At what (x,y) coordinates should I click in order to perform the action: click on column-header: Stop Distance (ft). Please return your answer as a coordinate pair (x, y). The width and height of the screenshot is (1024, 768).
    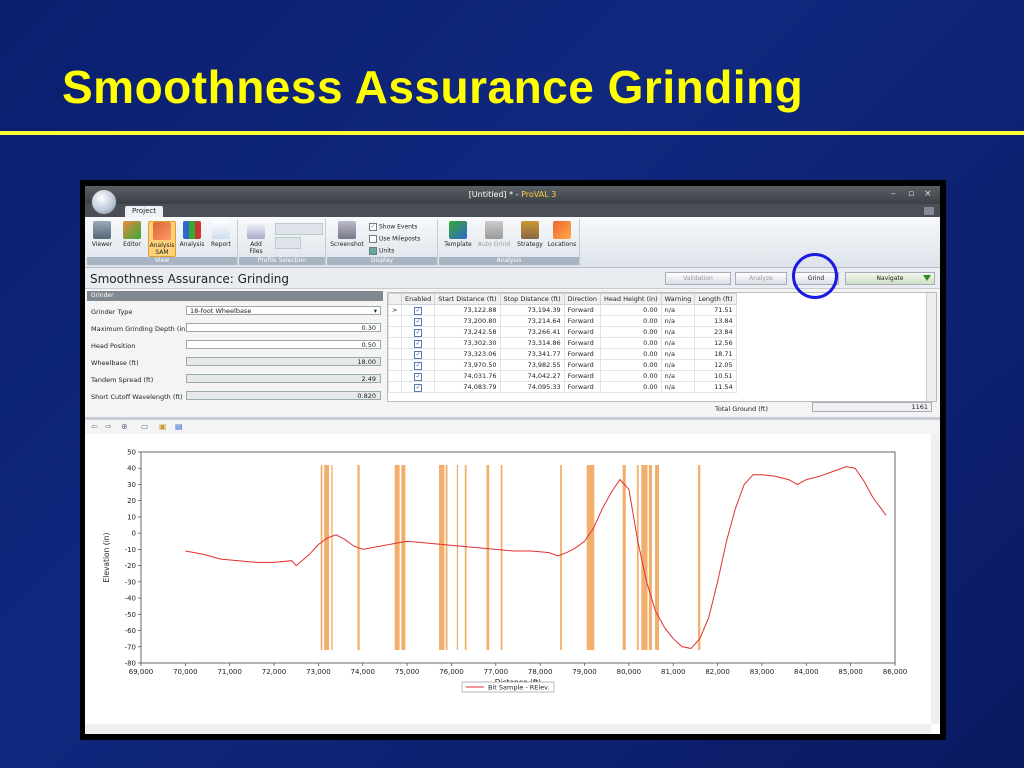
    Looking at the image, I should click on (532, 299).